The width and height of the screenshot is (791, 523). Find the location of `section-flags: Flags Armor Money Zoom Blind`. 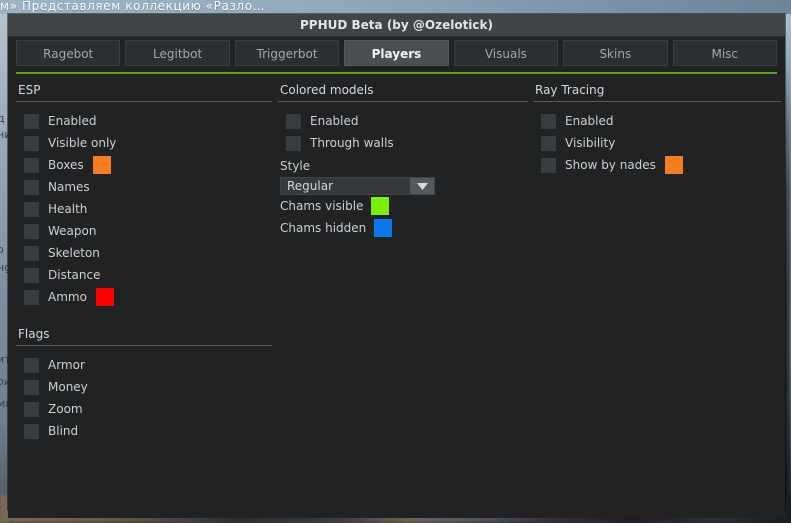

section-flags: Flags Armor Money Zoom Blind is located at coordinates (144, 384).